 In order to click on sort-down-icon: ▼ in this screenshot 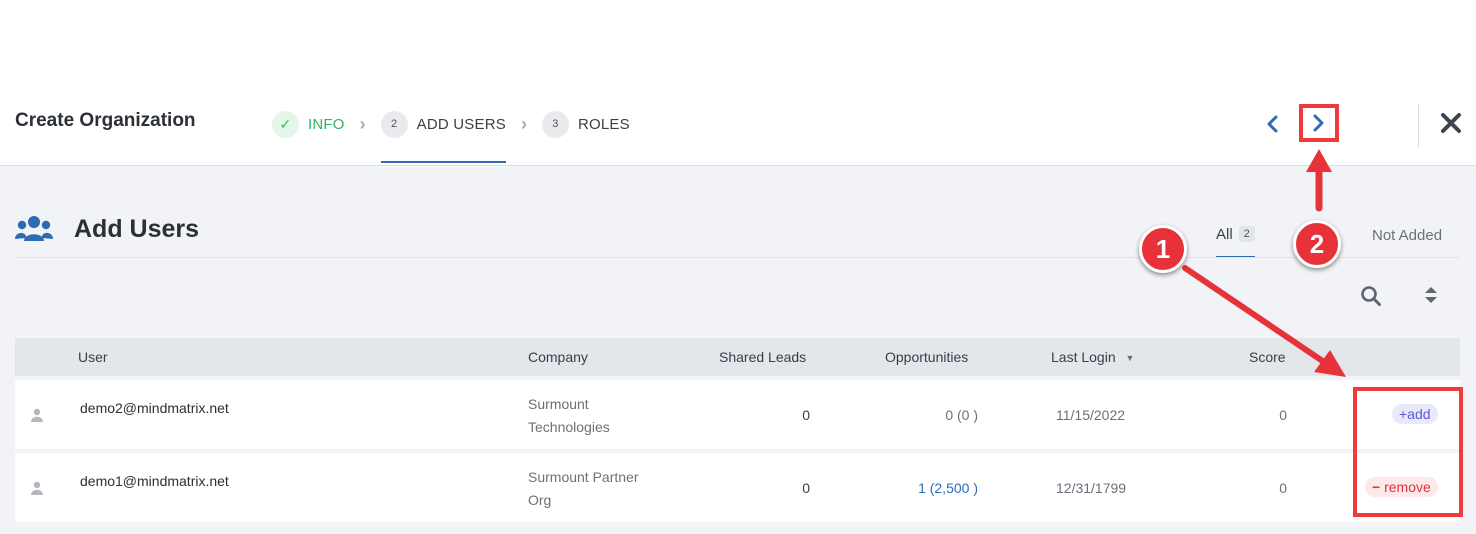, I will do `click(1130, 358)`.